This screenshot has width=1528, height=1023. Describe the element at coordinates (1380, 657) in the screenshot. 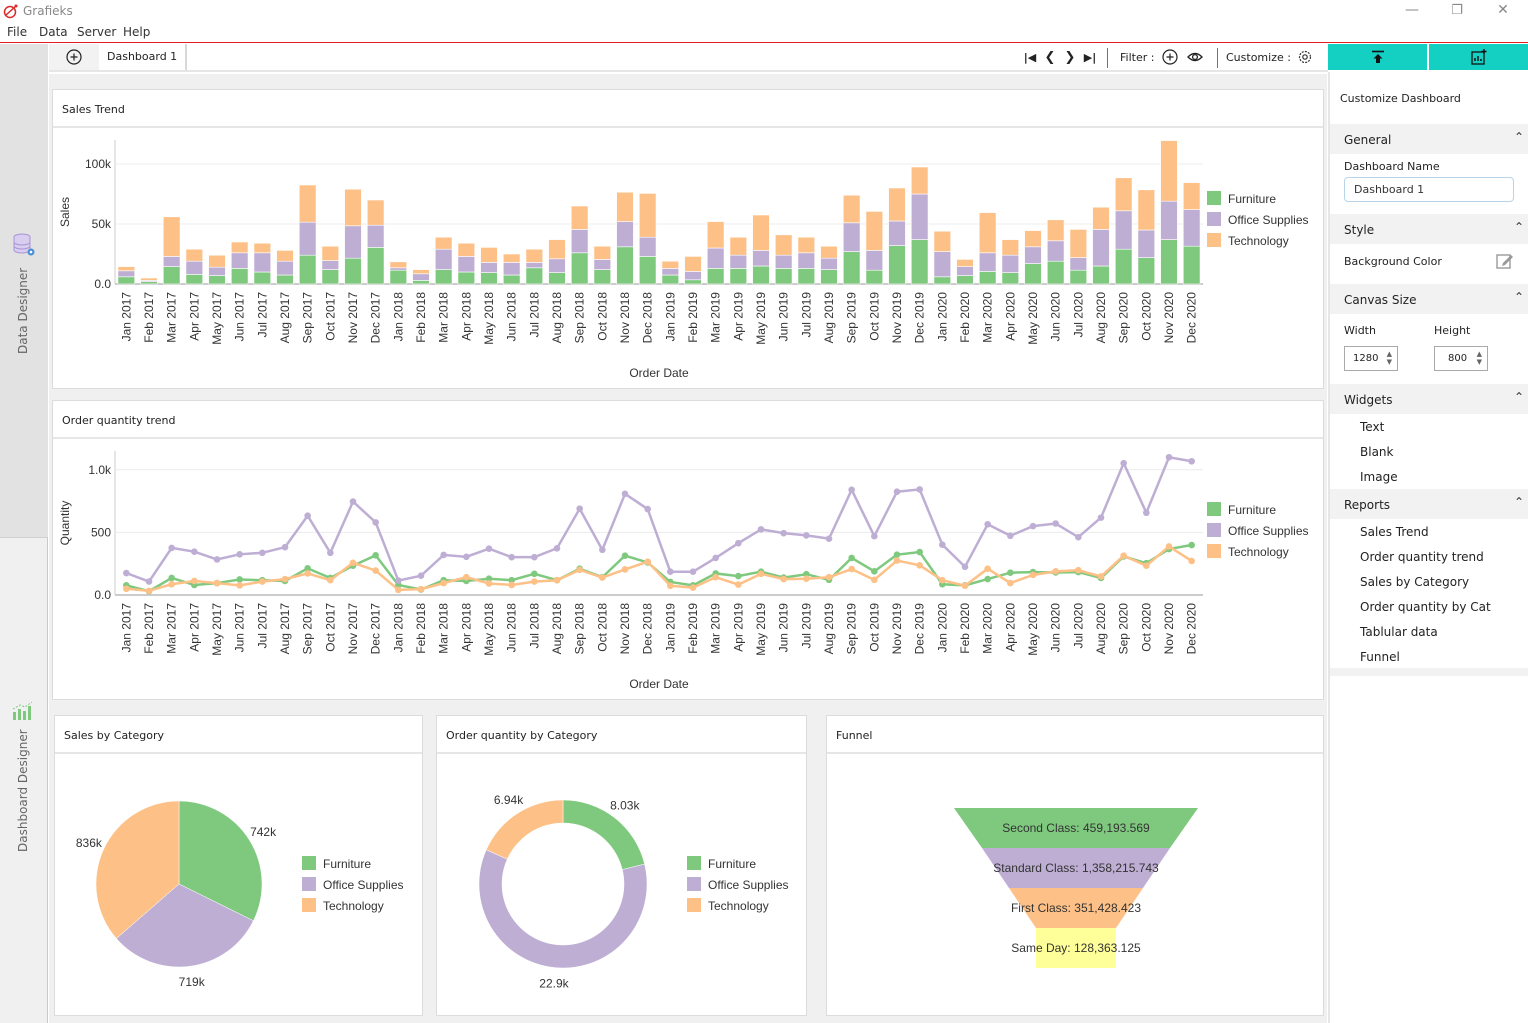

I see `report-item-funnel: Funnel` at that location.